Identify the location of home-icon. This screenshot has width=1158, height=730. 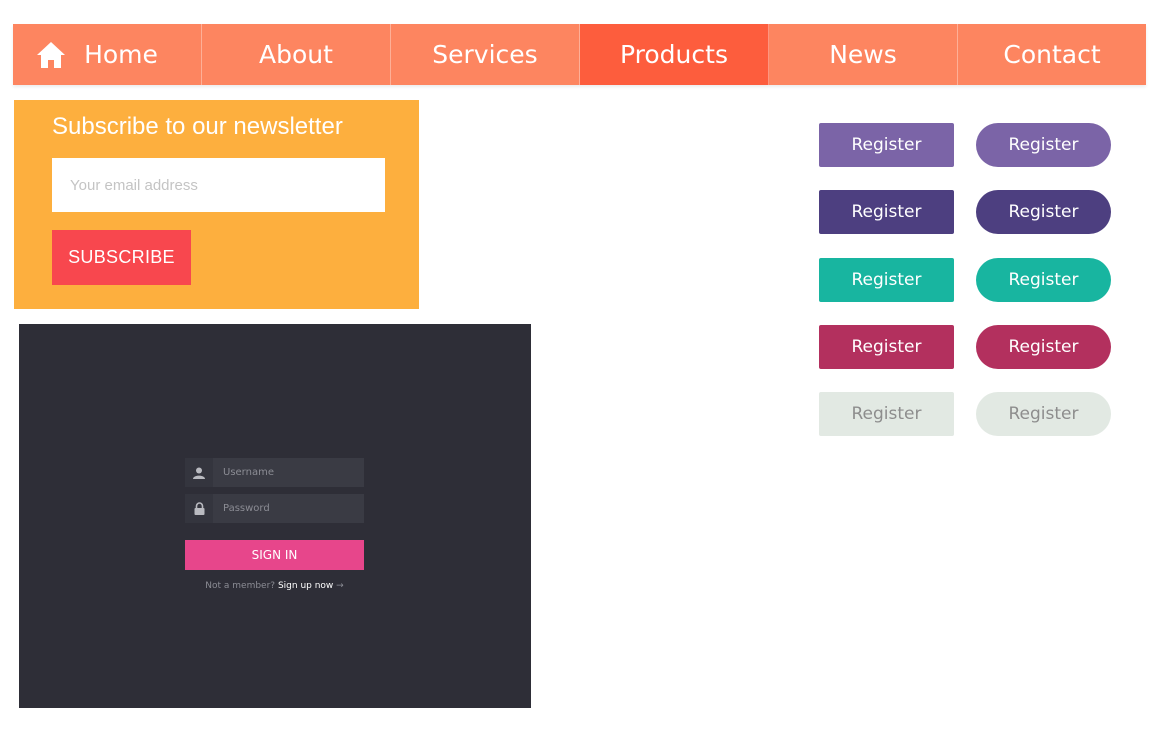
(51, 54).